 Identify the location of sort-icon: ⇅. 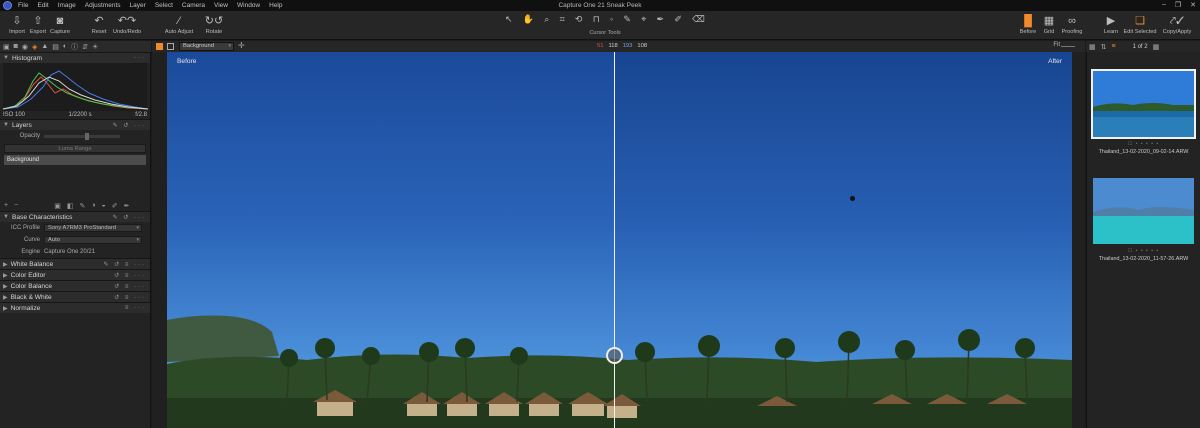
(1104, 47).